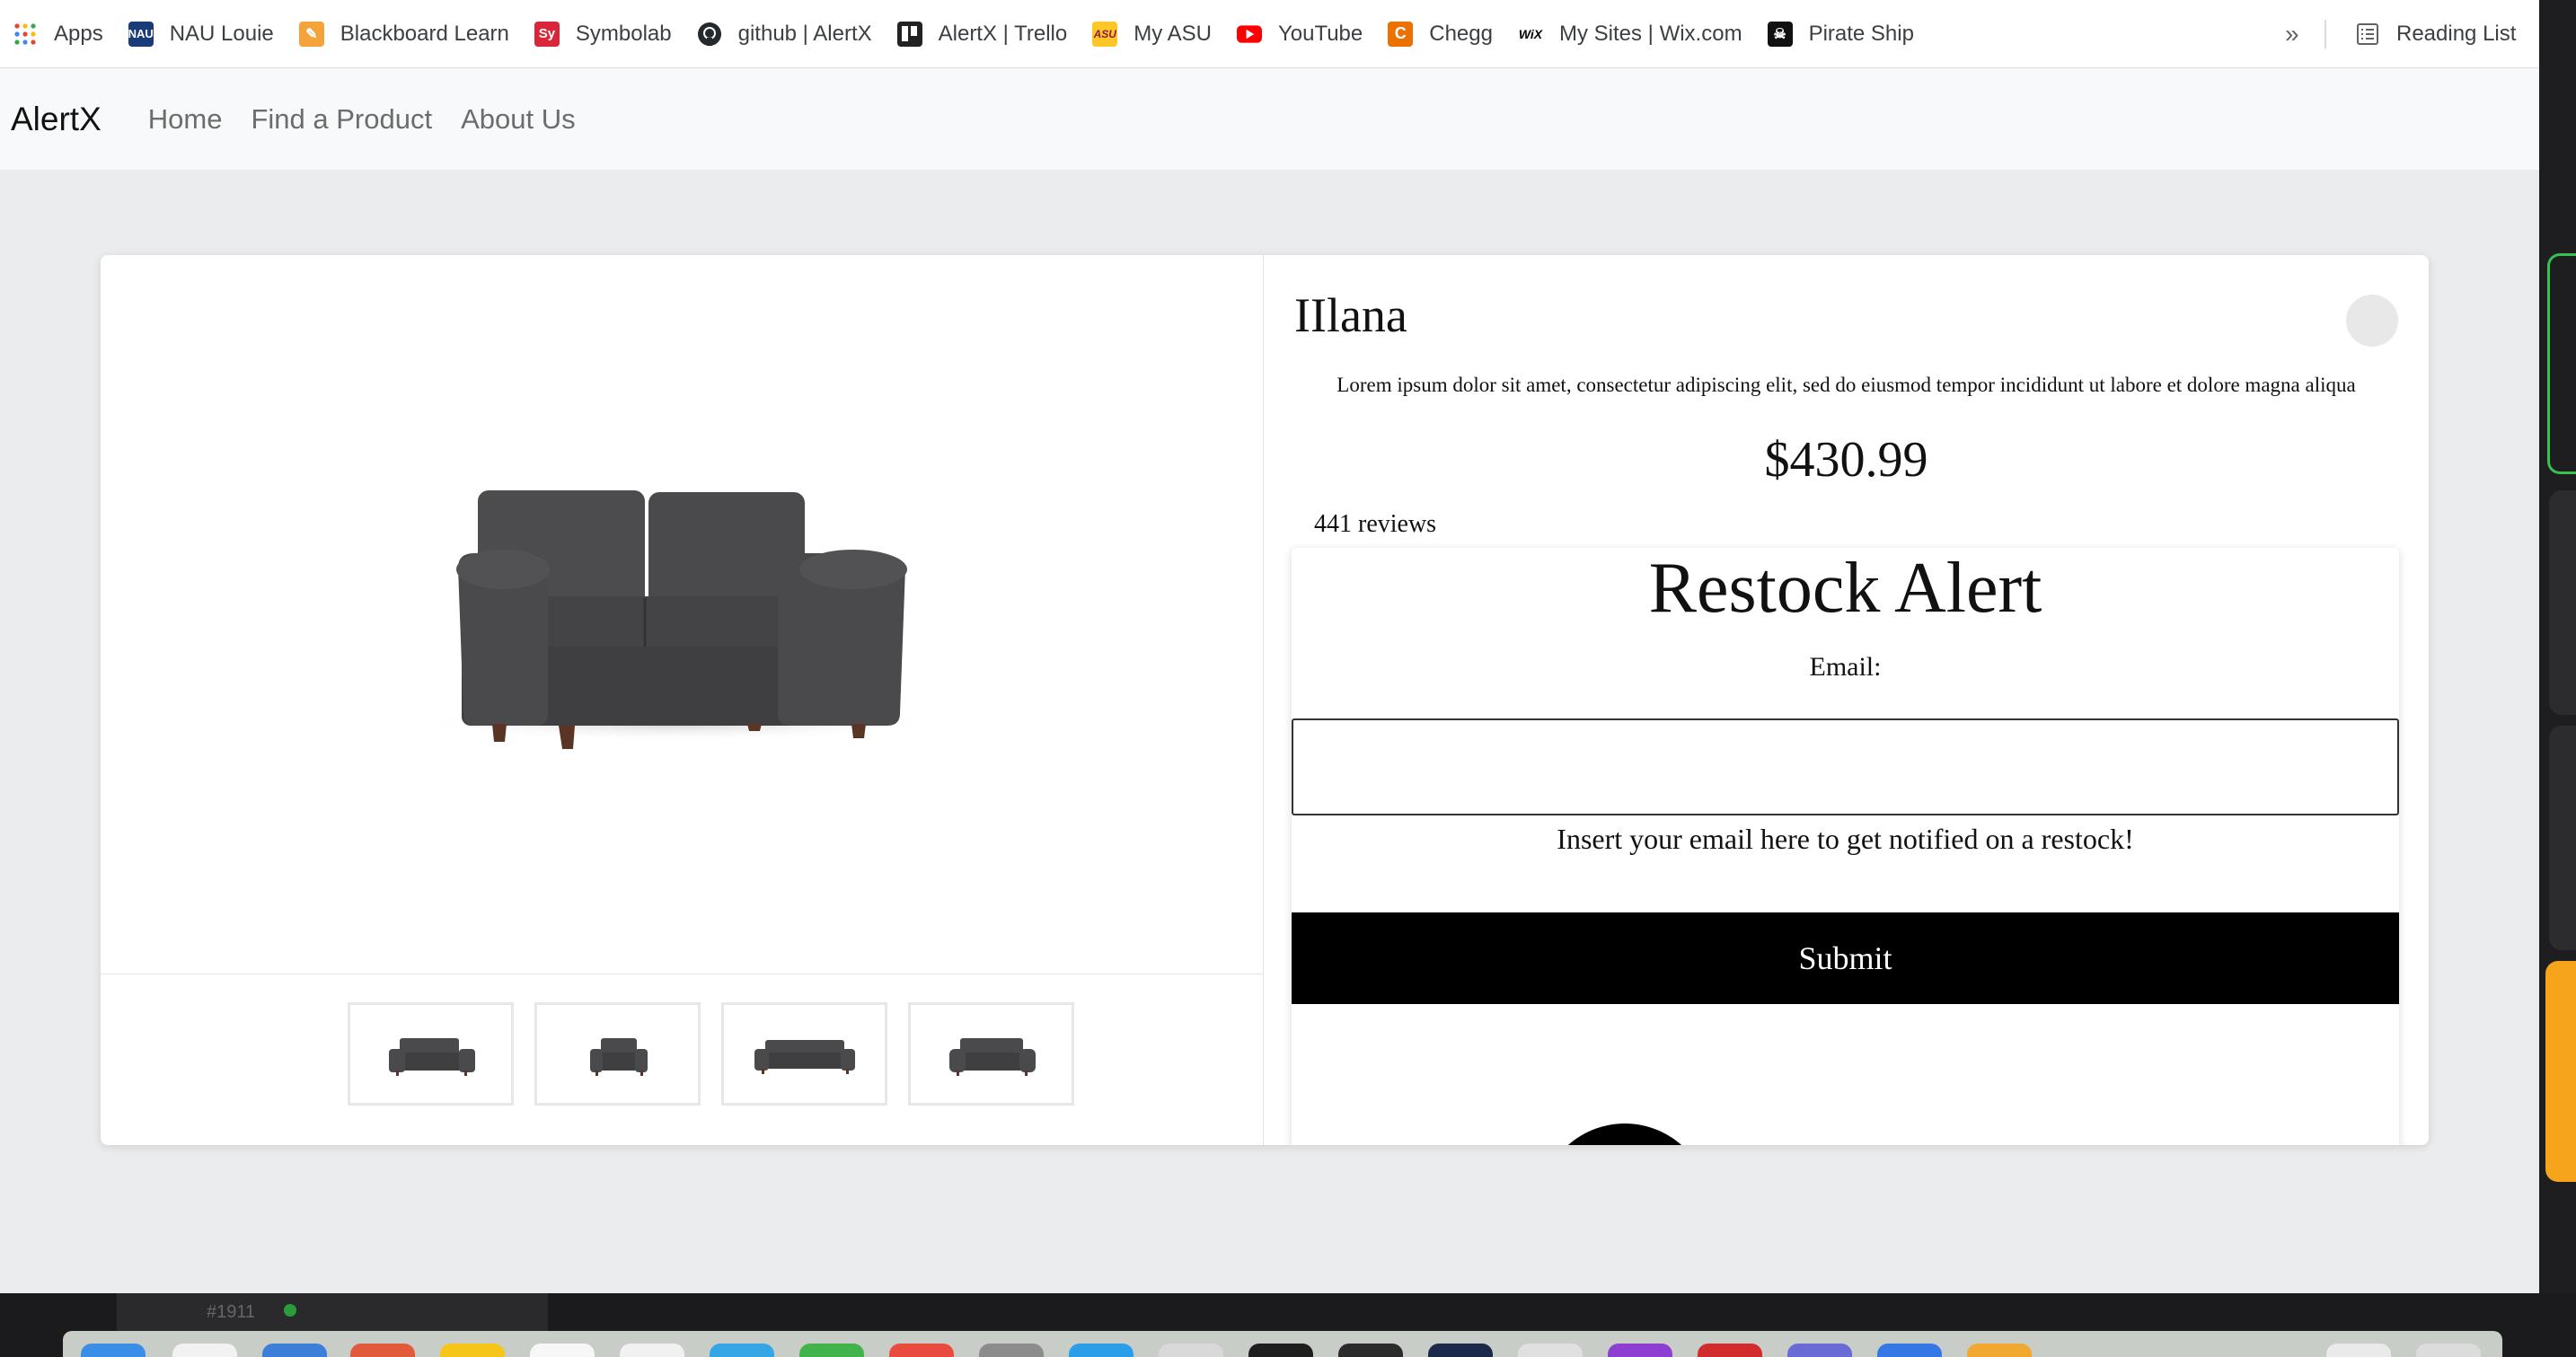  Describe the element at coordinates (185, 119) in the screenshot. I see `nav-home: Home` at that location.